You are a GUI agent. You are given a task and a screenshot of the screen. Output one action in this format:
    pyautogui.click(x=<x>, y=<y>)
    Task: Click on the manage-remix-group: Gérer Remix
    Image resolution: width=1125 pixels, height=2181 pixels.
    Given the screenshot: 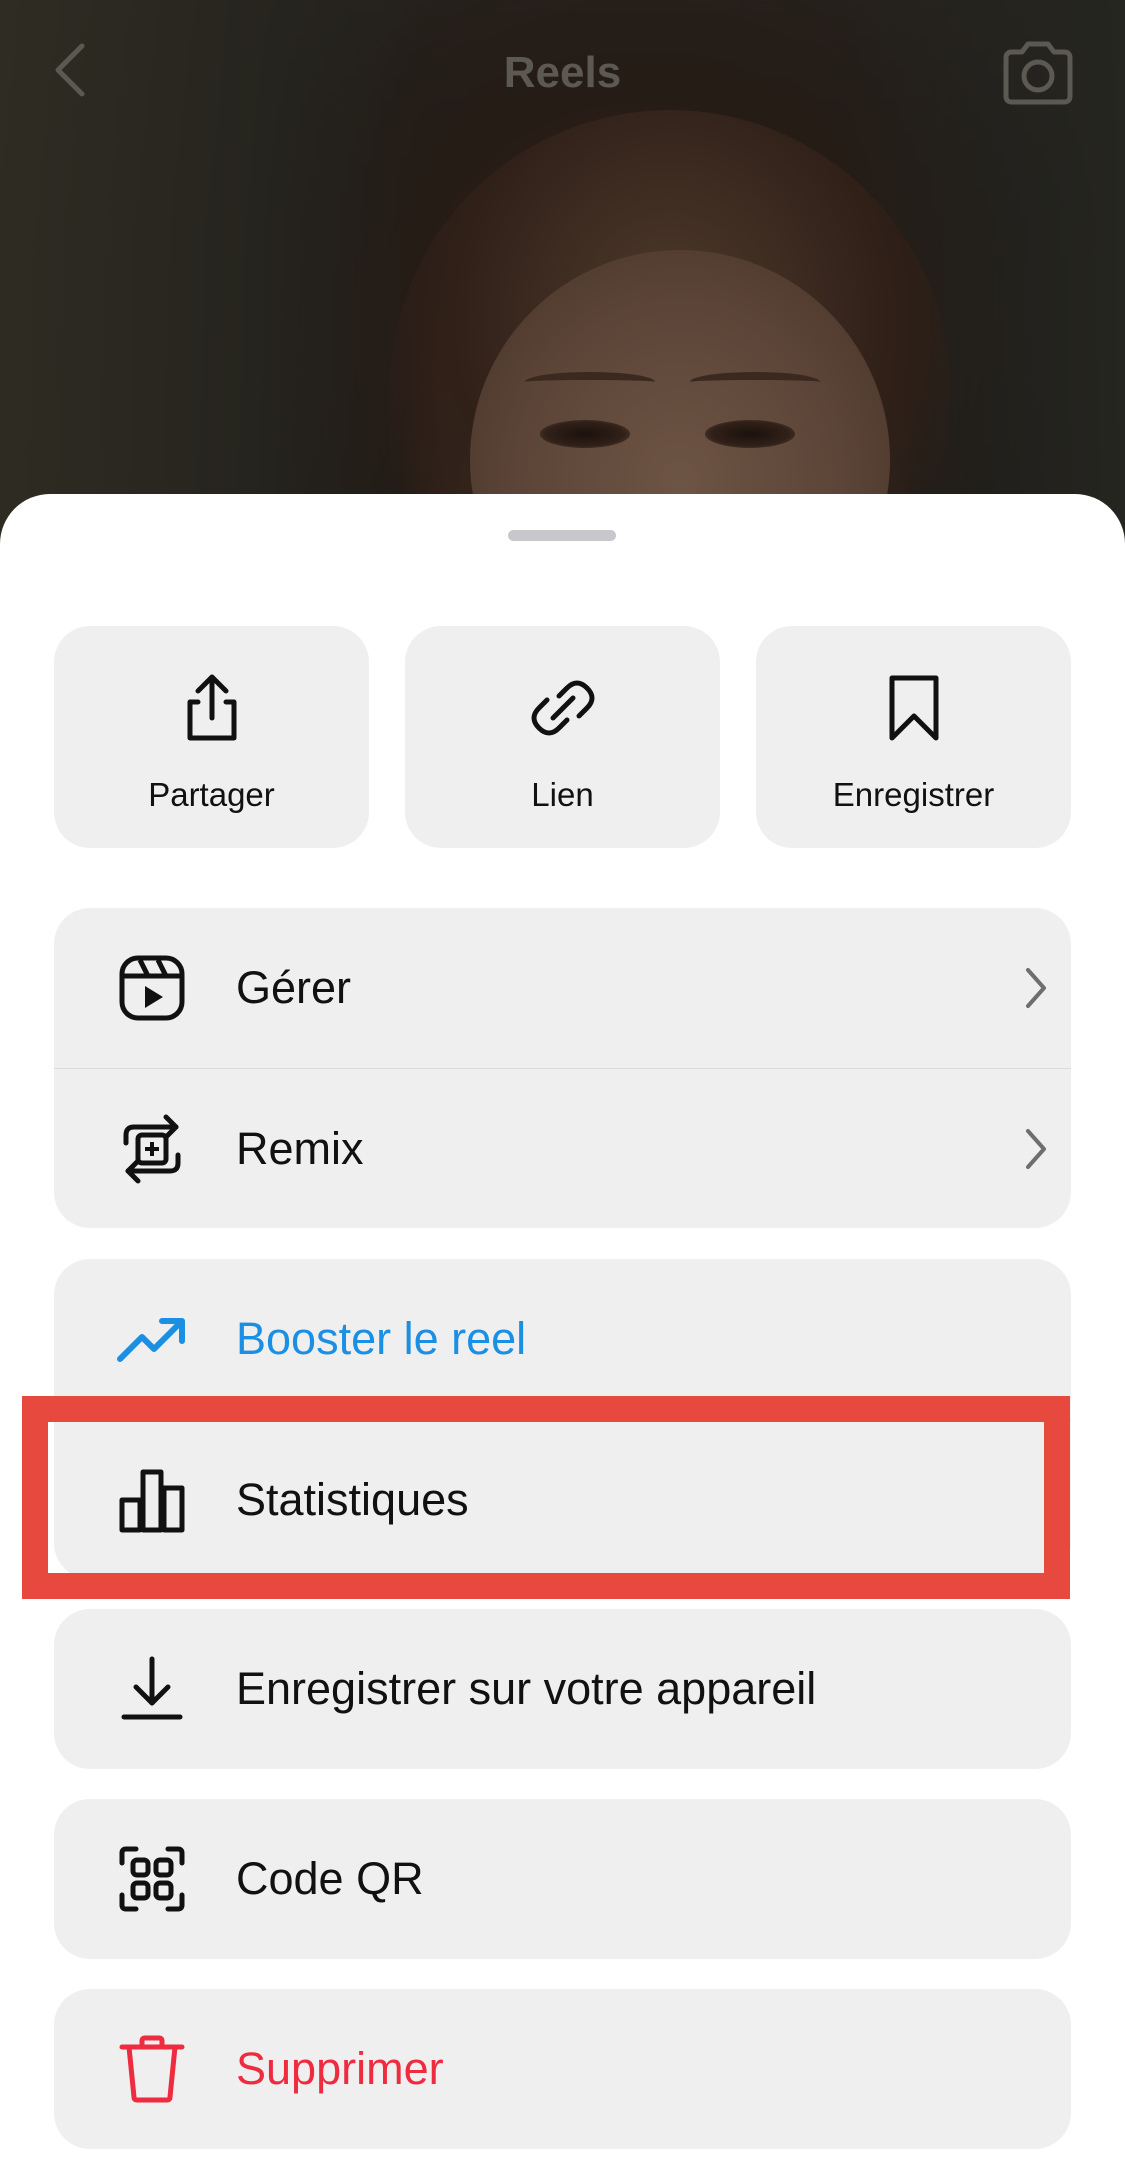 What is the action you would take?
    pyautogui.click(x=562, y=1068)
    